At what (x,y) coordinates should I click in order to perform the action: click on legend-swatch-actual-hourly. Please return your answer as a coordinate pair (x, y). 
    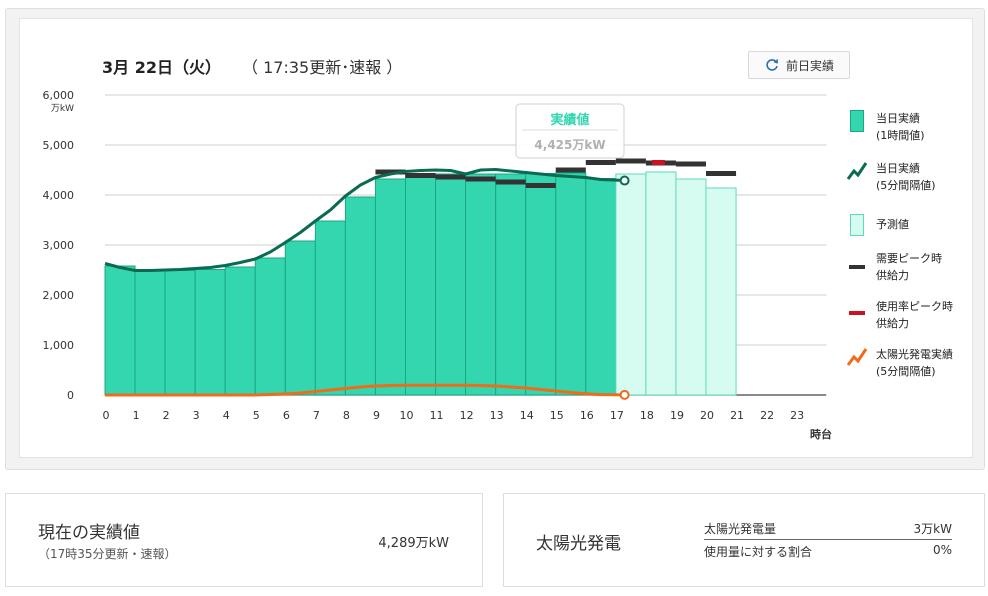
    Looking at the image, I should click on (857, 121).